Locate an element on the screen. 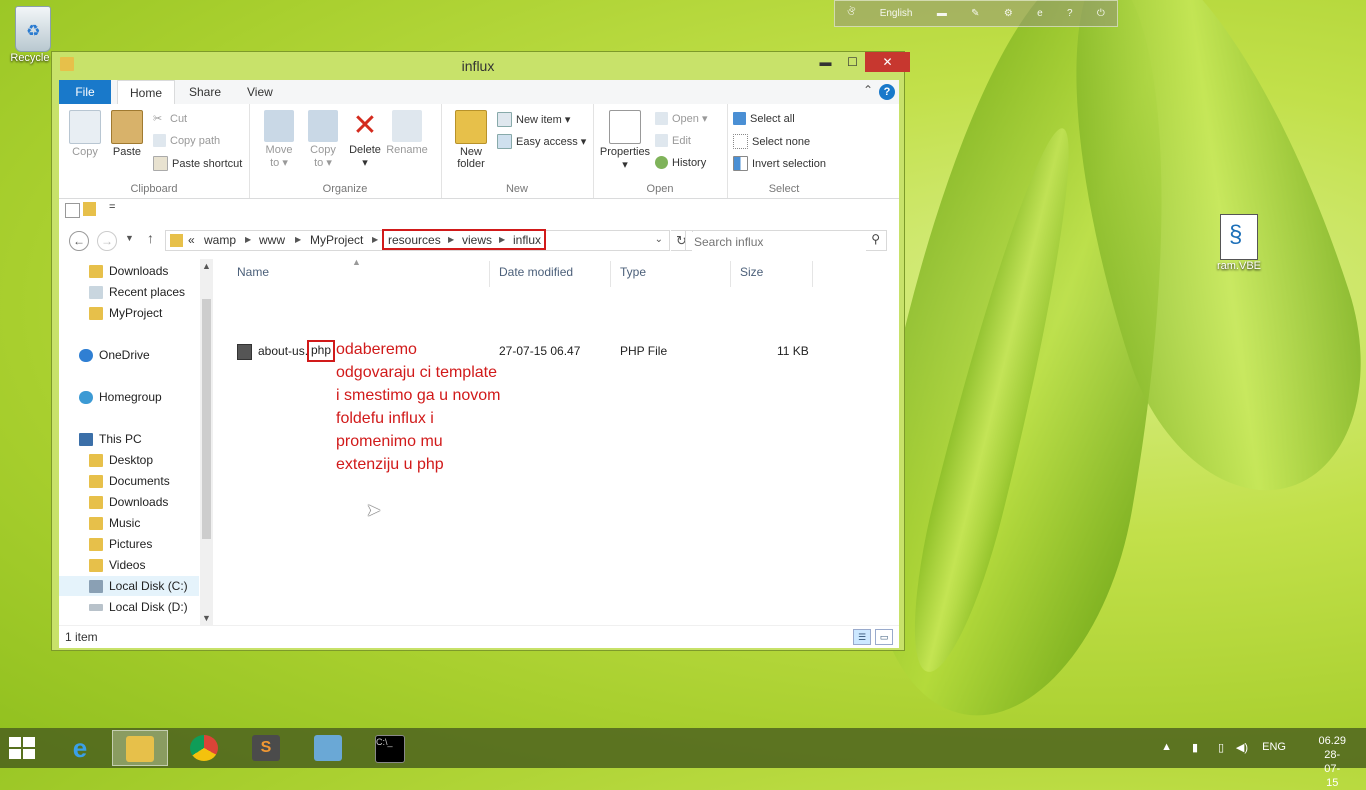 This screenshot has height=790, width=1366. new-folder-icon is located at coordinates (89, 209).